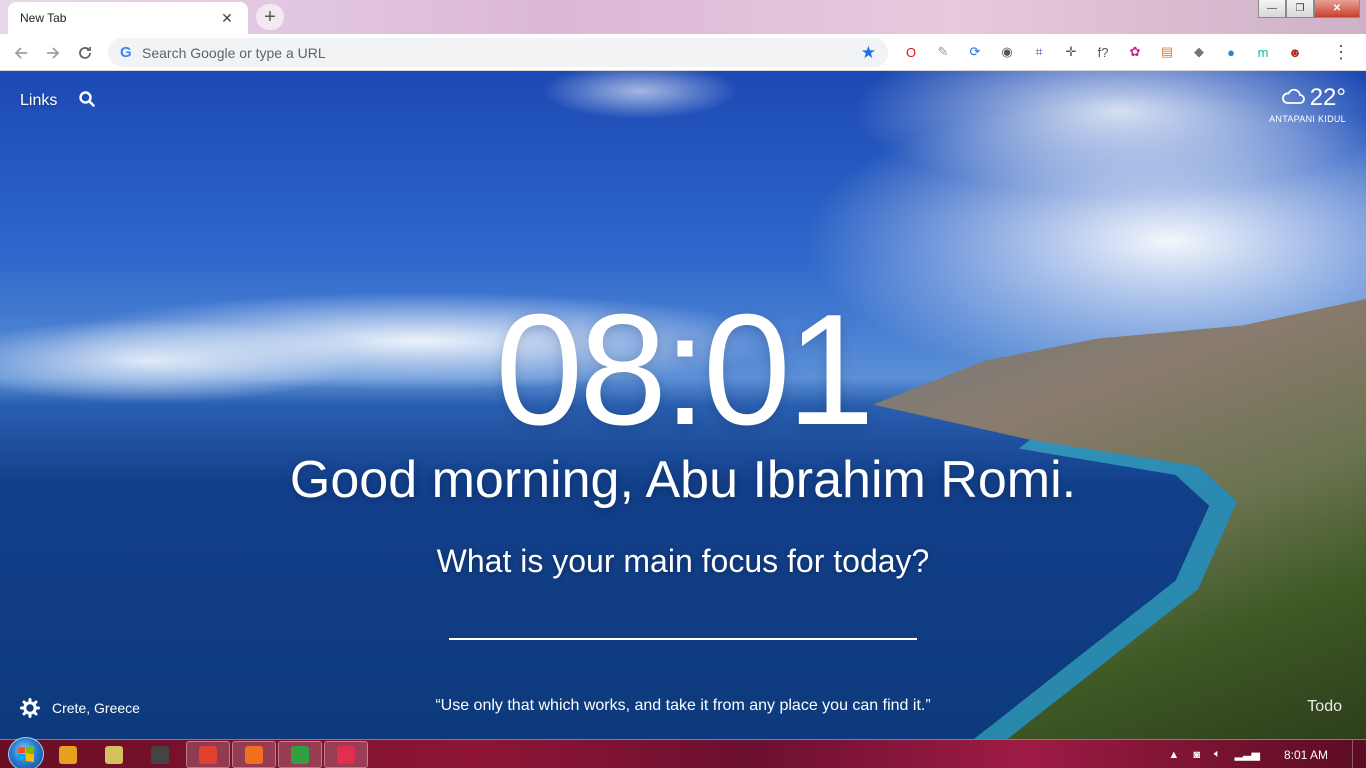 This screenshot has width=1366, height=768. I want to click on clapper-icon, so click(160, 754).